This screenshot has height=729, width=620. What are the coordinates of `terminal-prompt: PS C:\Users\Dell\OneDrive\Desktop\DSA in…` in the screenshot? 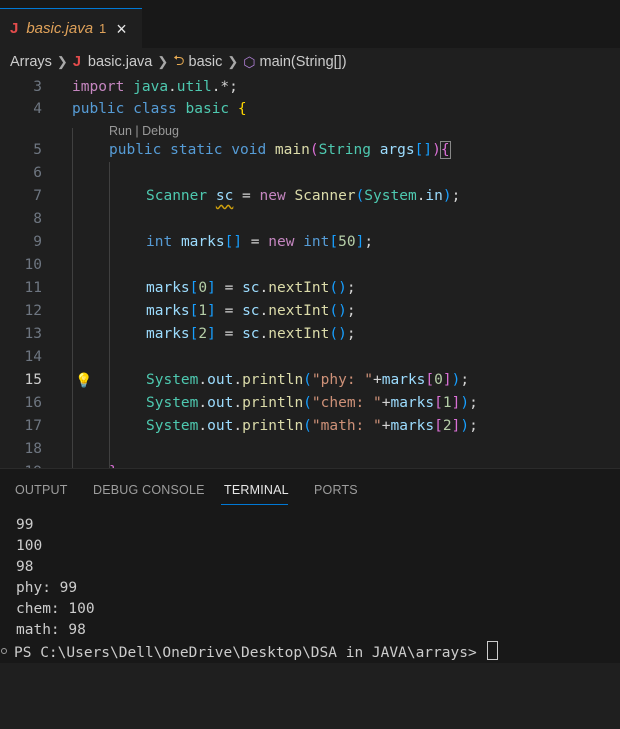 It's located at (250, 653).